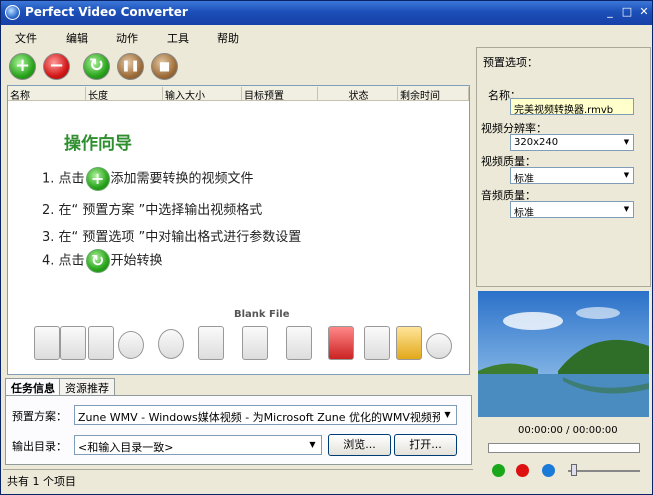 This screenshot has height=495, width=653. What do you see at coordinates (26, 38) in the screenshot?
I see `menu-file: 文件` at bounding box center [26, 38].